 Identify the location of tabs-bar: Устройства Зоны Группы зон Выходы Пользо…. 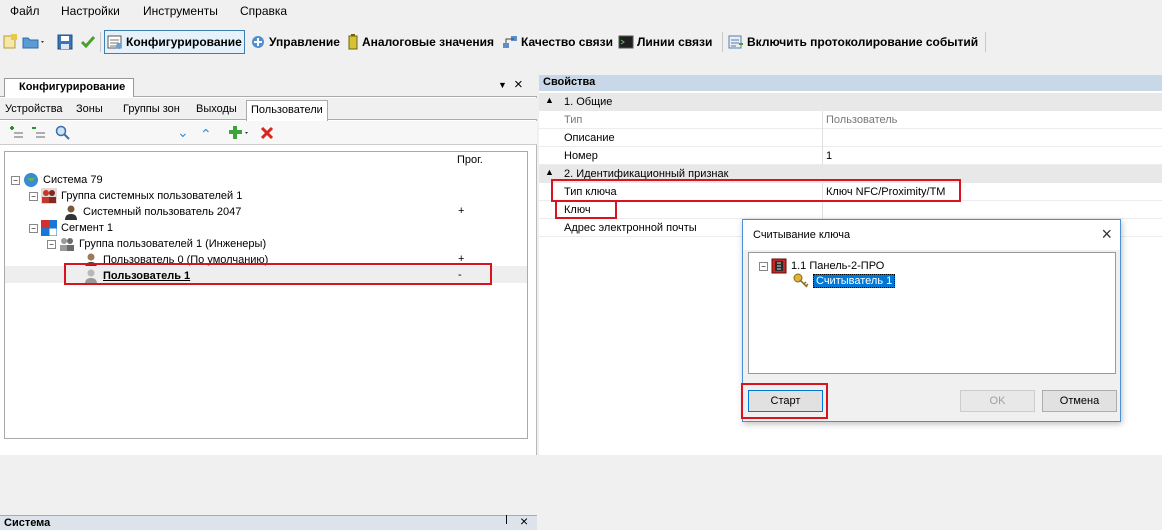
(268, 109).